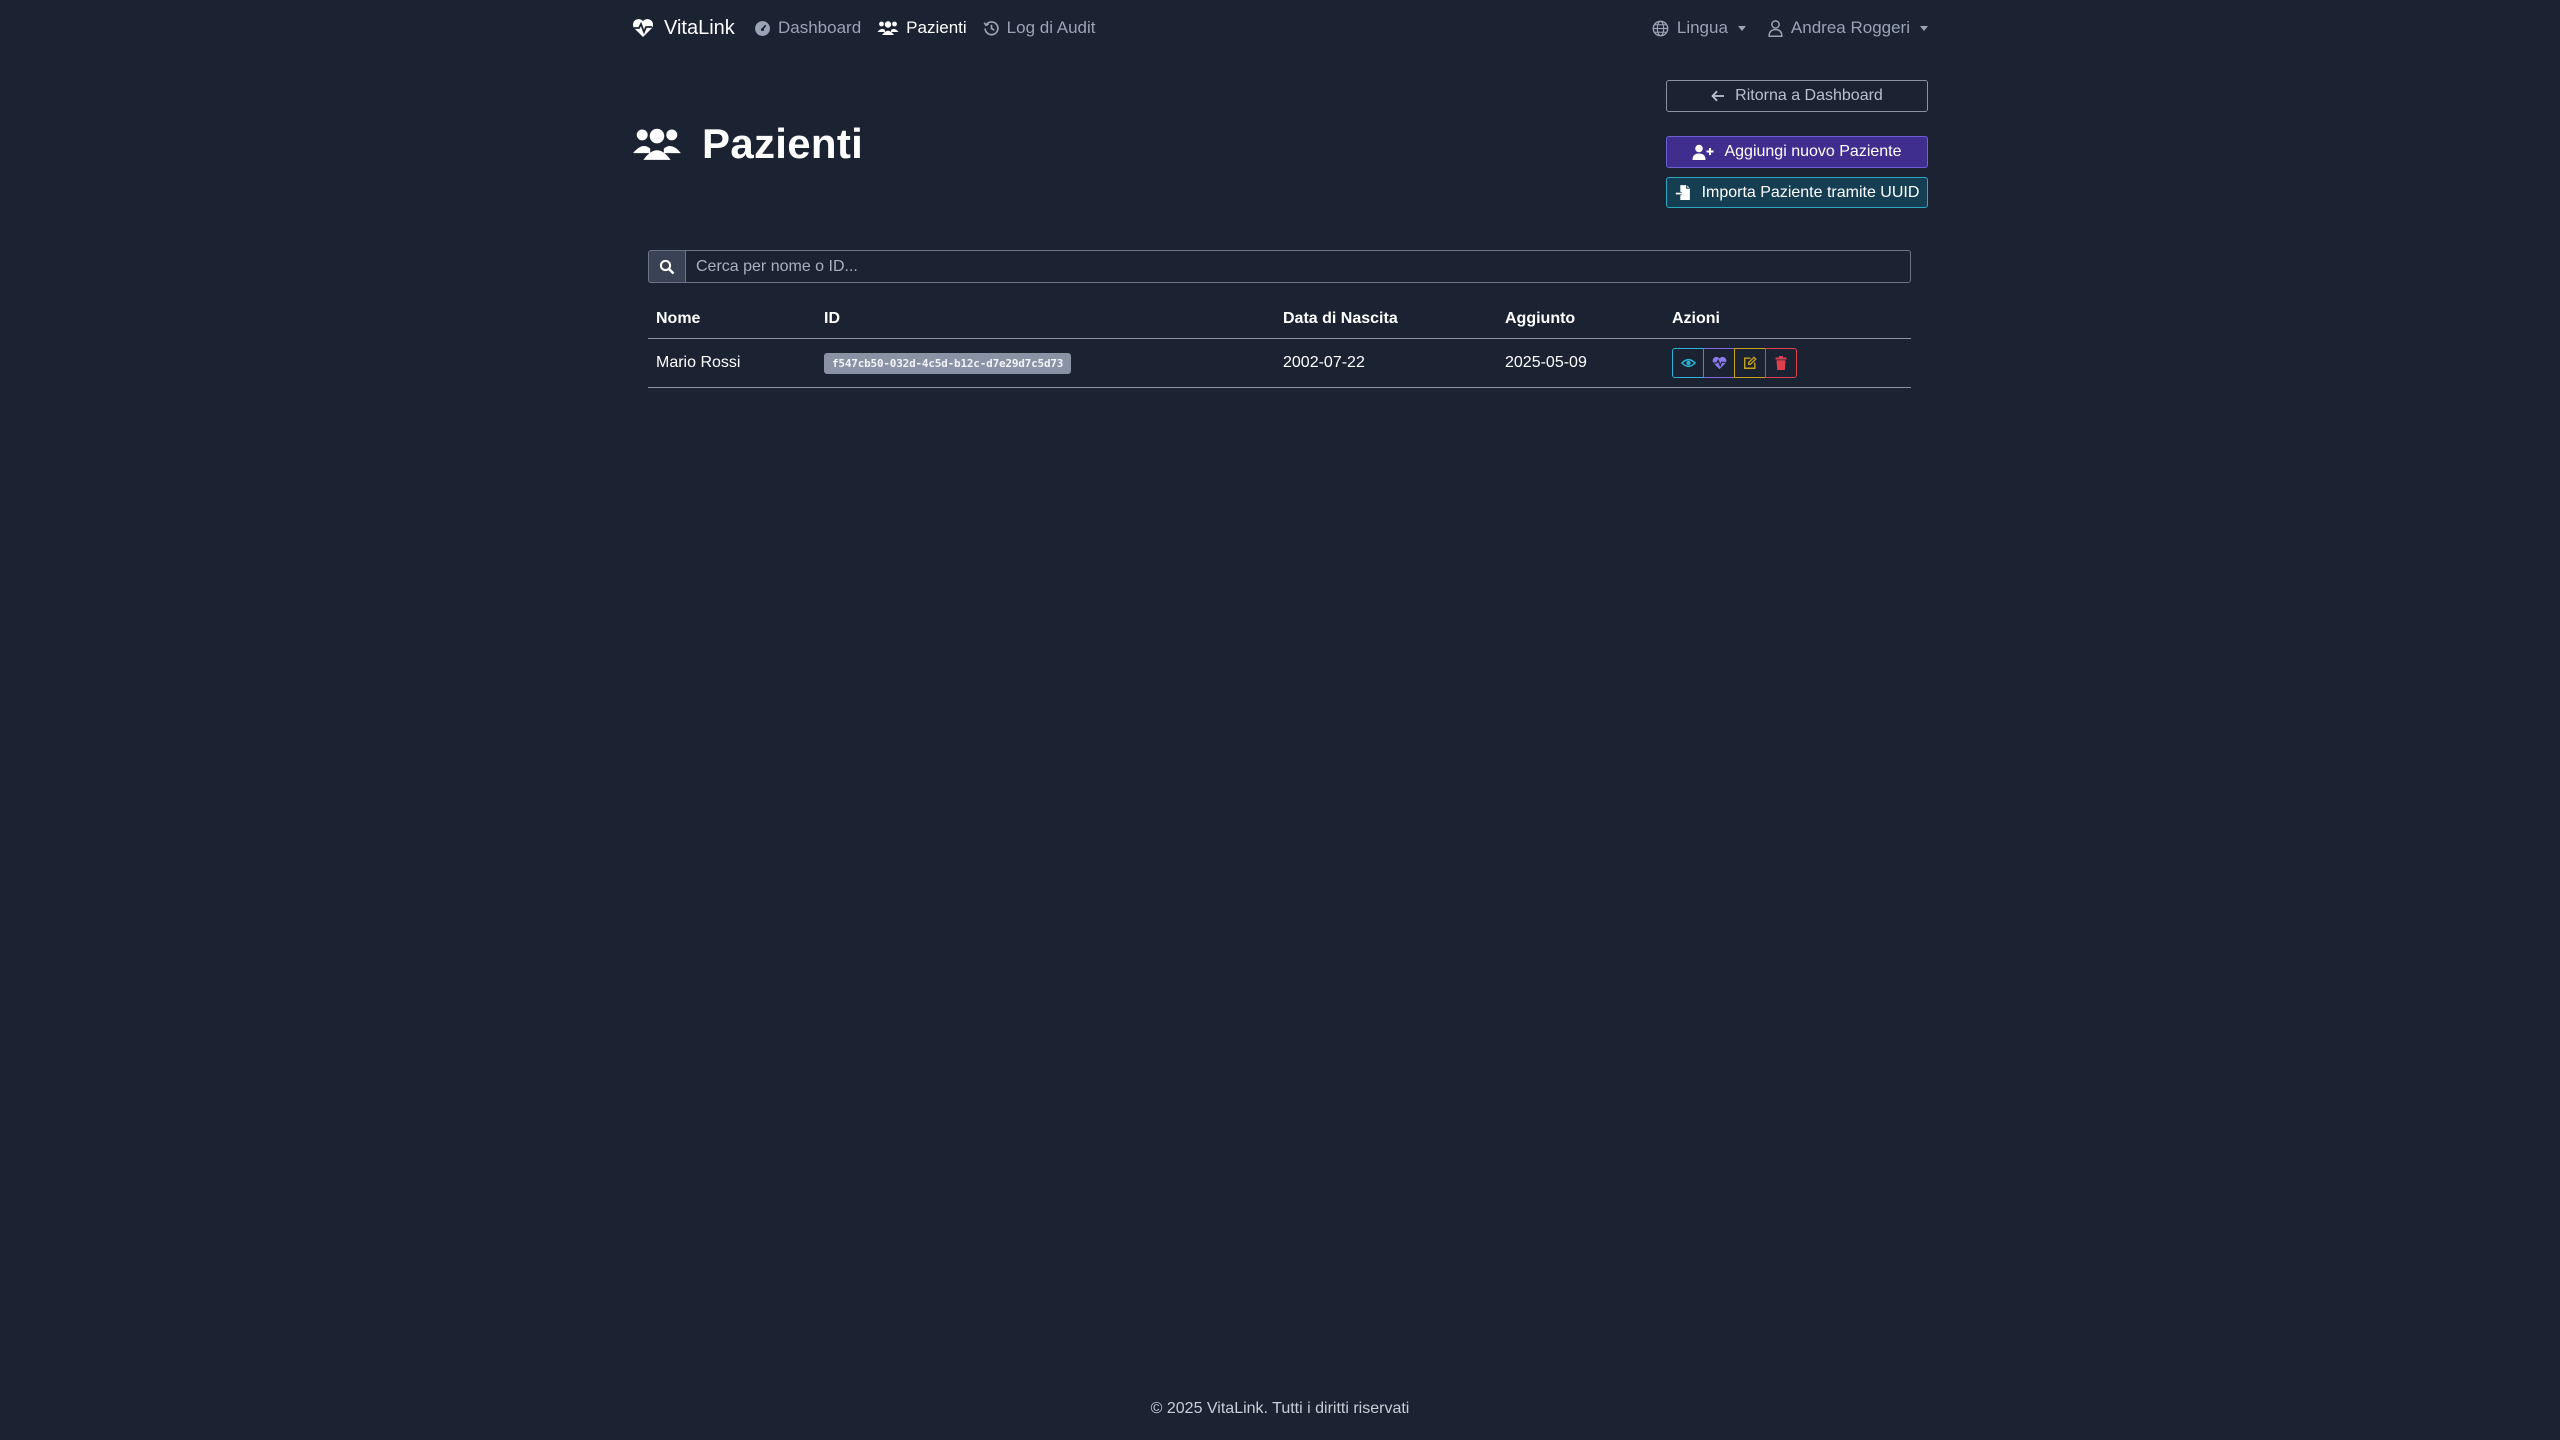 The image size is (2560, 1440). I want to click on back-to-dashboard-button: Ritorna a Dashboard, so click(1797, 96).